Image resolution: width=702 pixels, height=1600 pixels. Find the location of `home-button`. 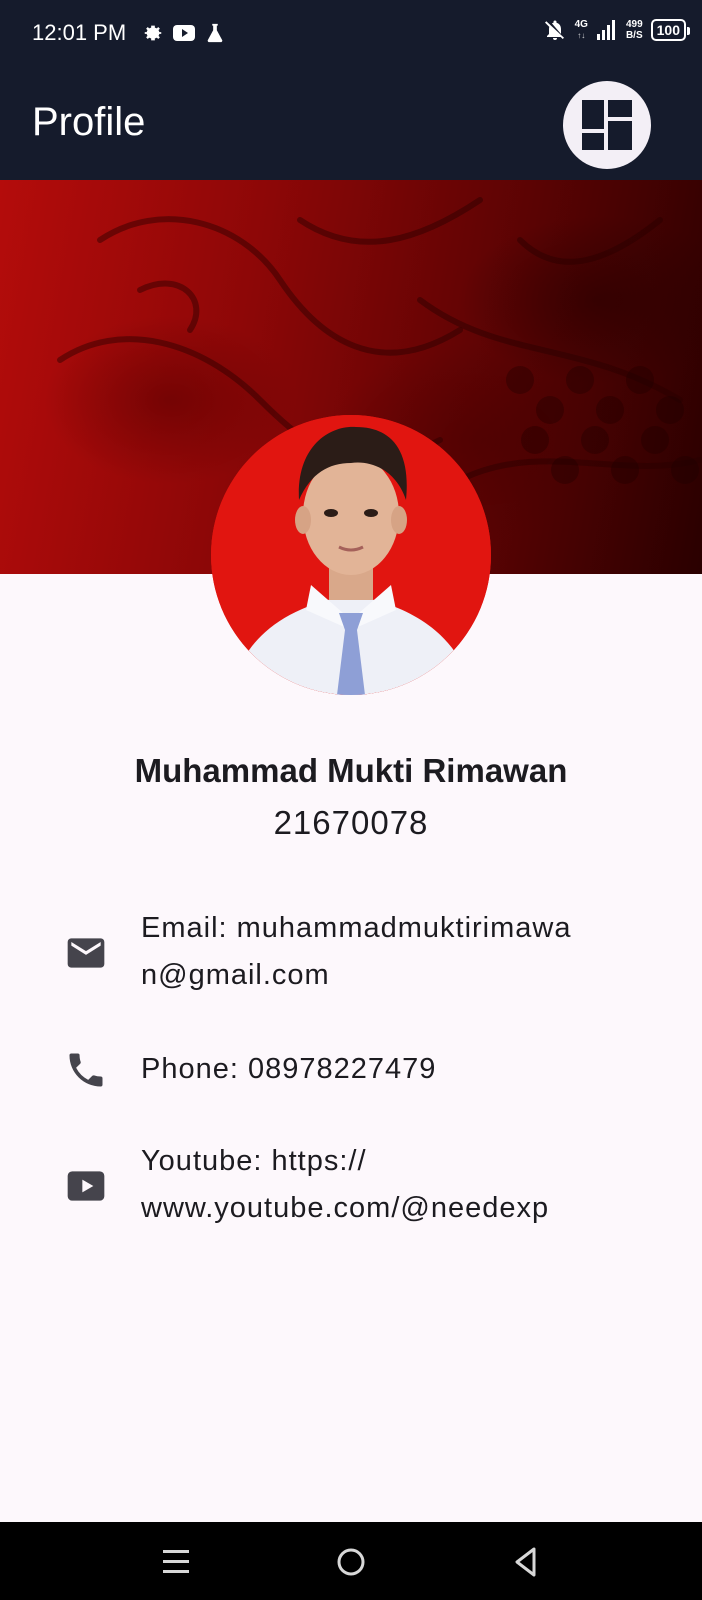

home-button is located at coordinates (351, 1562).